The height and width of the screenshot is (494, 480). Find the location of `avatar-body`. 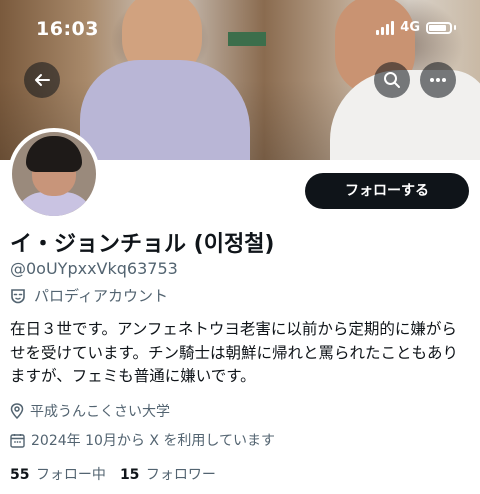

avatar-body is located at coordinates (54, 204).